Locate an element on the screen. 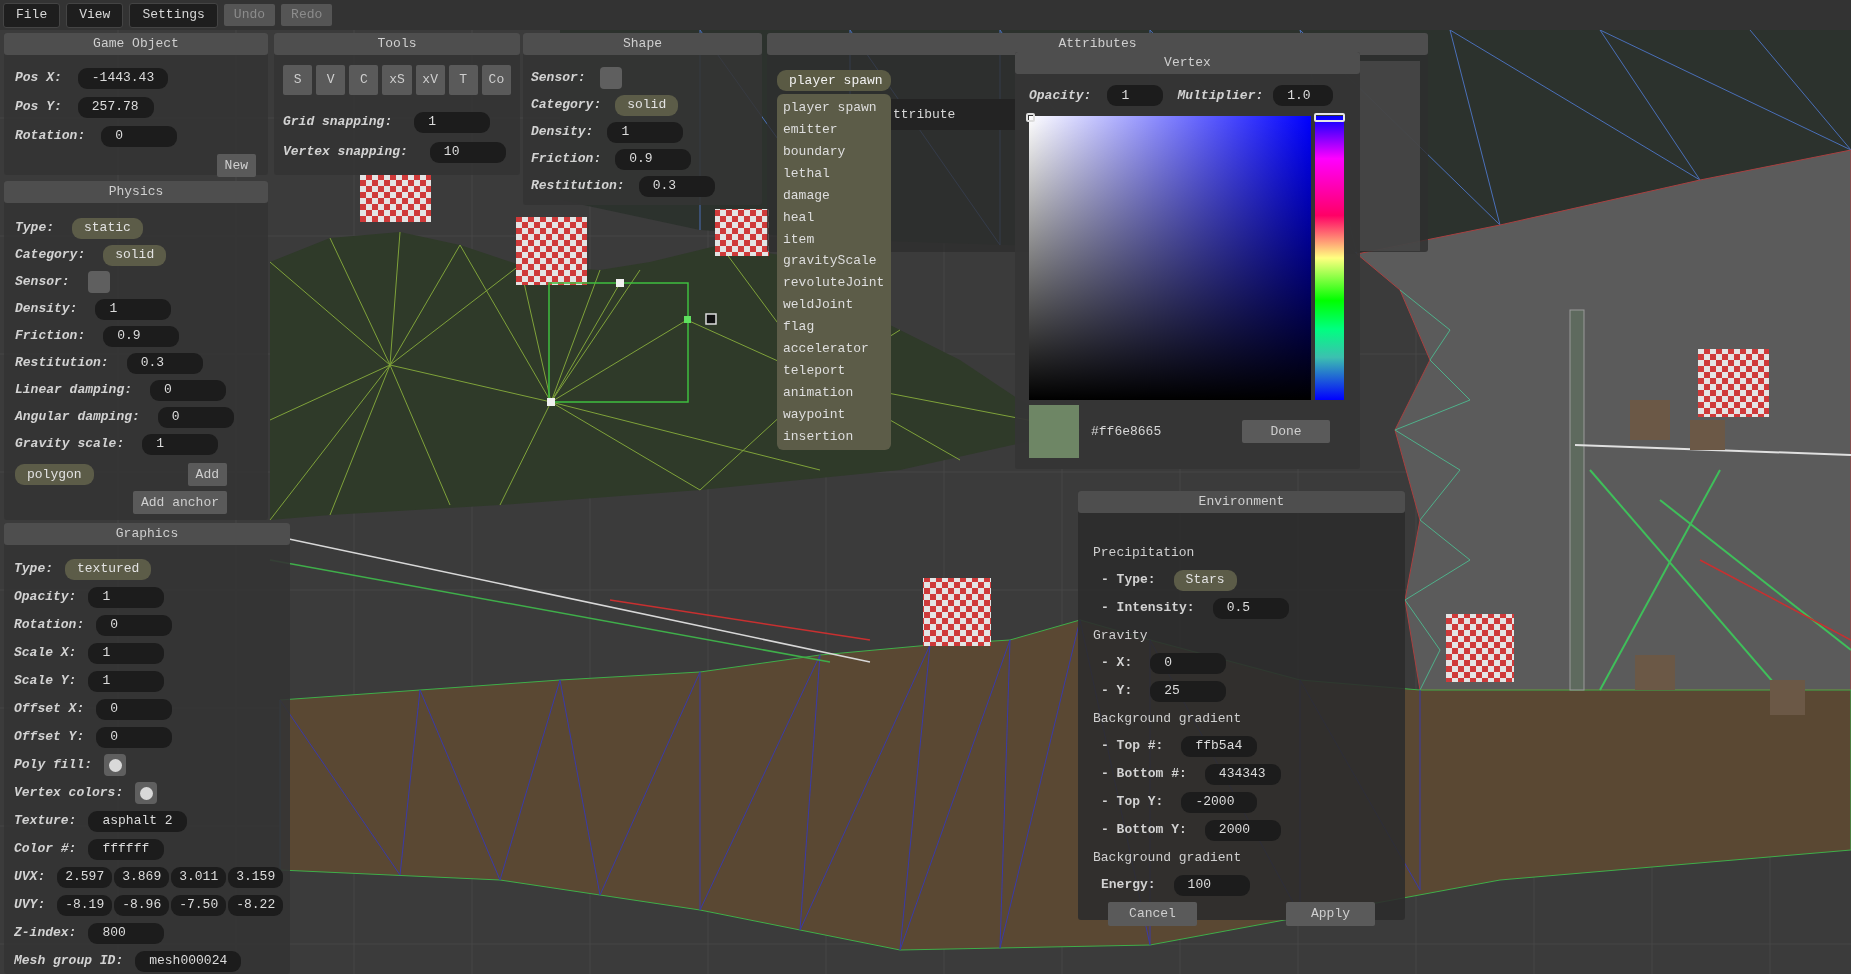 This screenshot has width=1851, height=974. panel-title: Vertex is located at coordinates (1187, 63).